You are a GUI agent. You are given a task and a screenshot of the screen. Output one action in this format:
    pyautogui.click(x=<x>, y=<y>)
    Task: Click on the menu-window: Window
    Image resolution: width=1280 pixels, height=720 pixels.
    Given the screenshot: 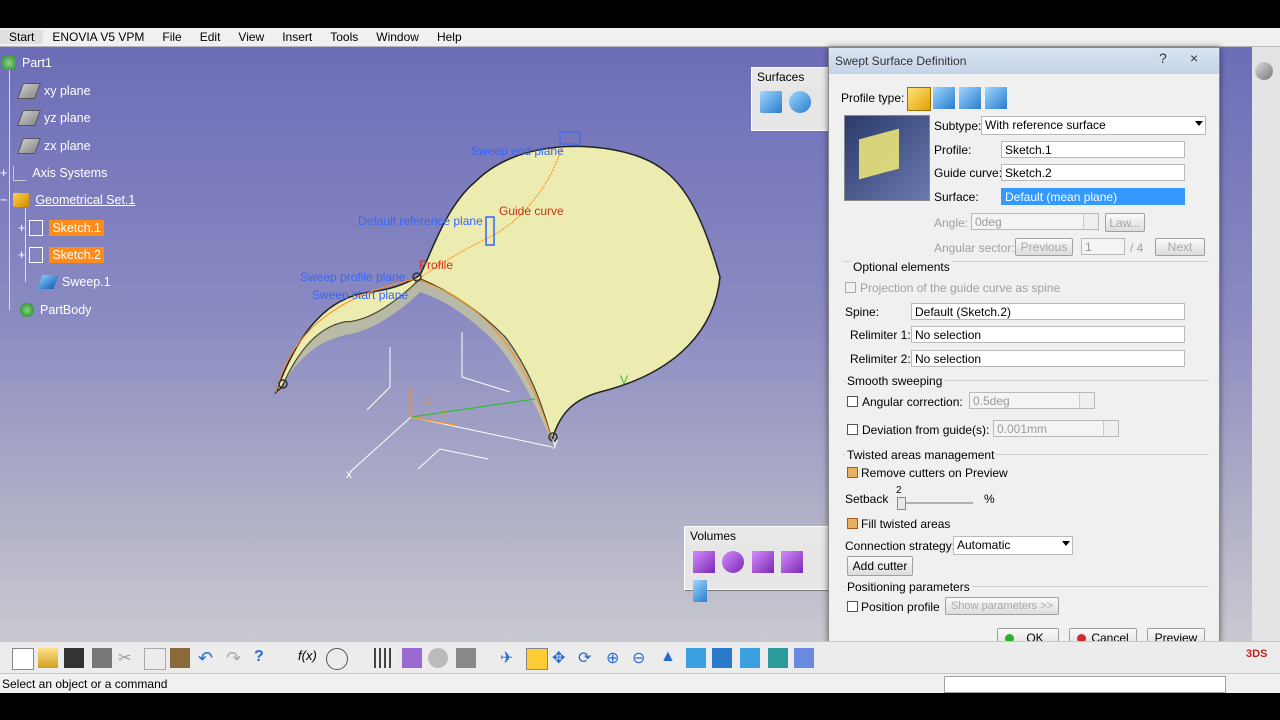 What is the action you would take?
    pyautogui.click(x=397, y=37)
    